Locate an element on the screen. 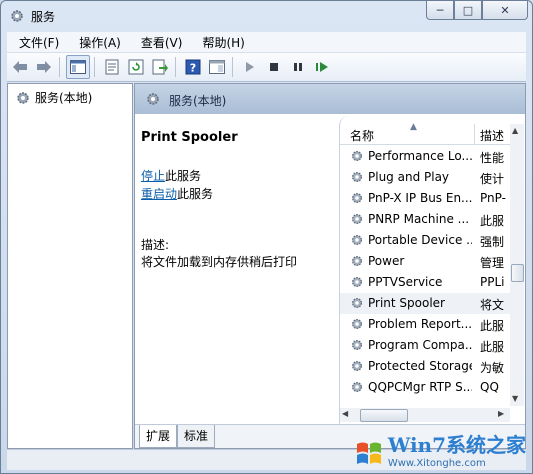 Image resolution: width=533 pixels, height=474 pixels. pause-icon is located at coordinates (298, 67).